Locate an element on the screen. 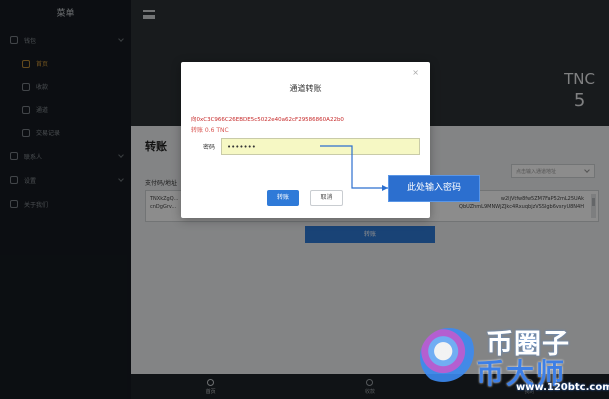 The width and height of the screenshot is (609, 399). password-hint-callout: 此处输入密码 is located at coordinates (434, 188).